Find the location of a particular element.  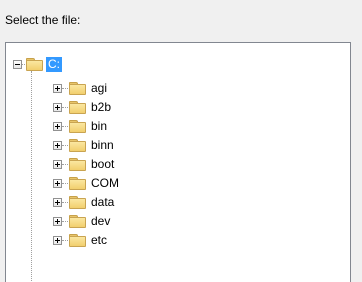

tree-node-label: COM is located at coordinates (105, 183).